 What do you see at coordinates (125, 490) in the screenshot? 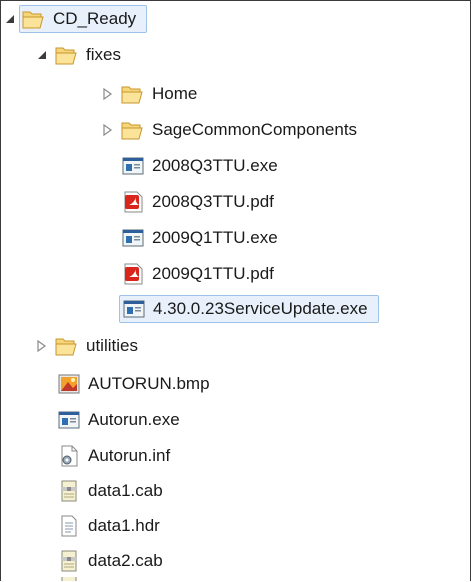
I see `tree-node-label: data1.cab` at bounding box center [125, 490].